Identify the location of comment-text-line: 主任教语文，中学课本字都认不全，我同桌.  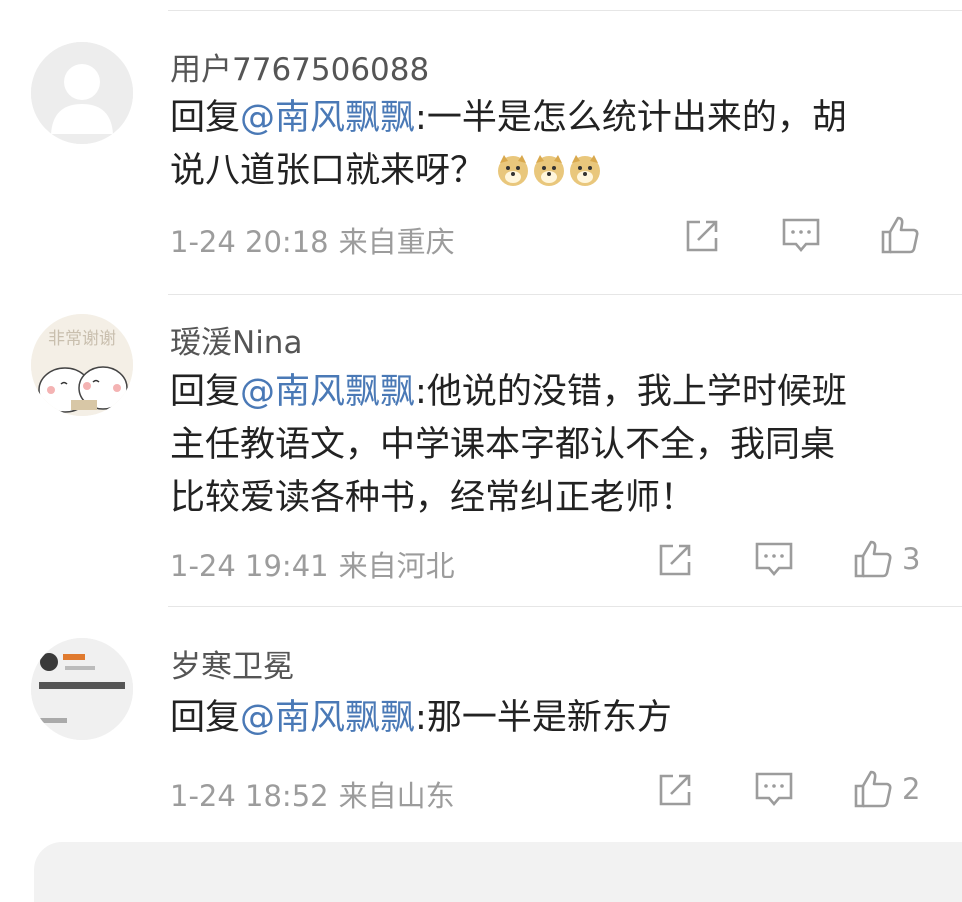
(503, 445).